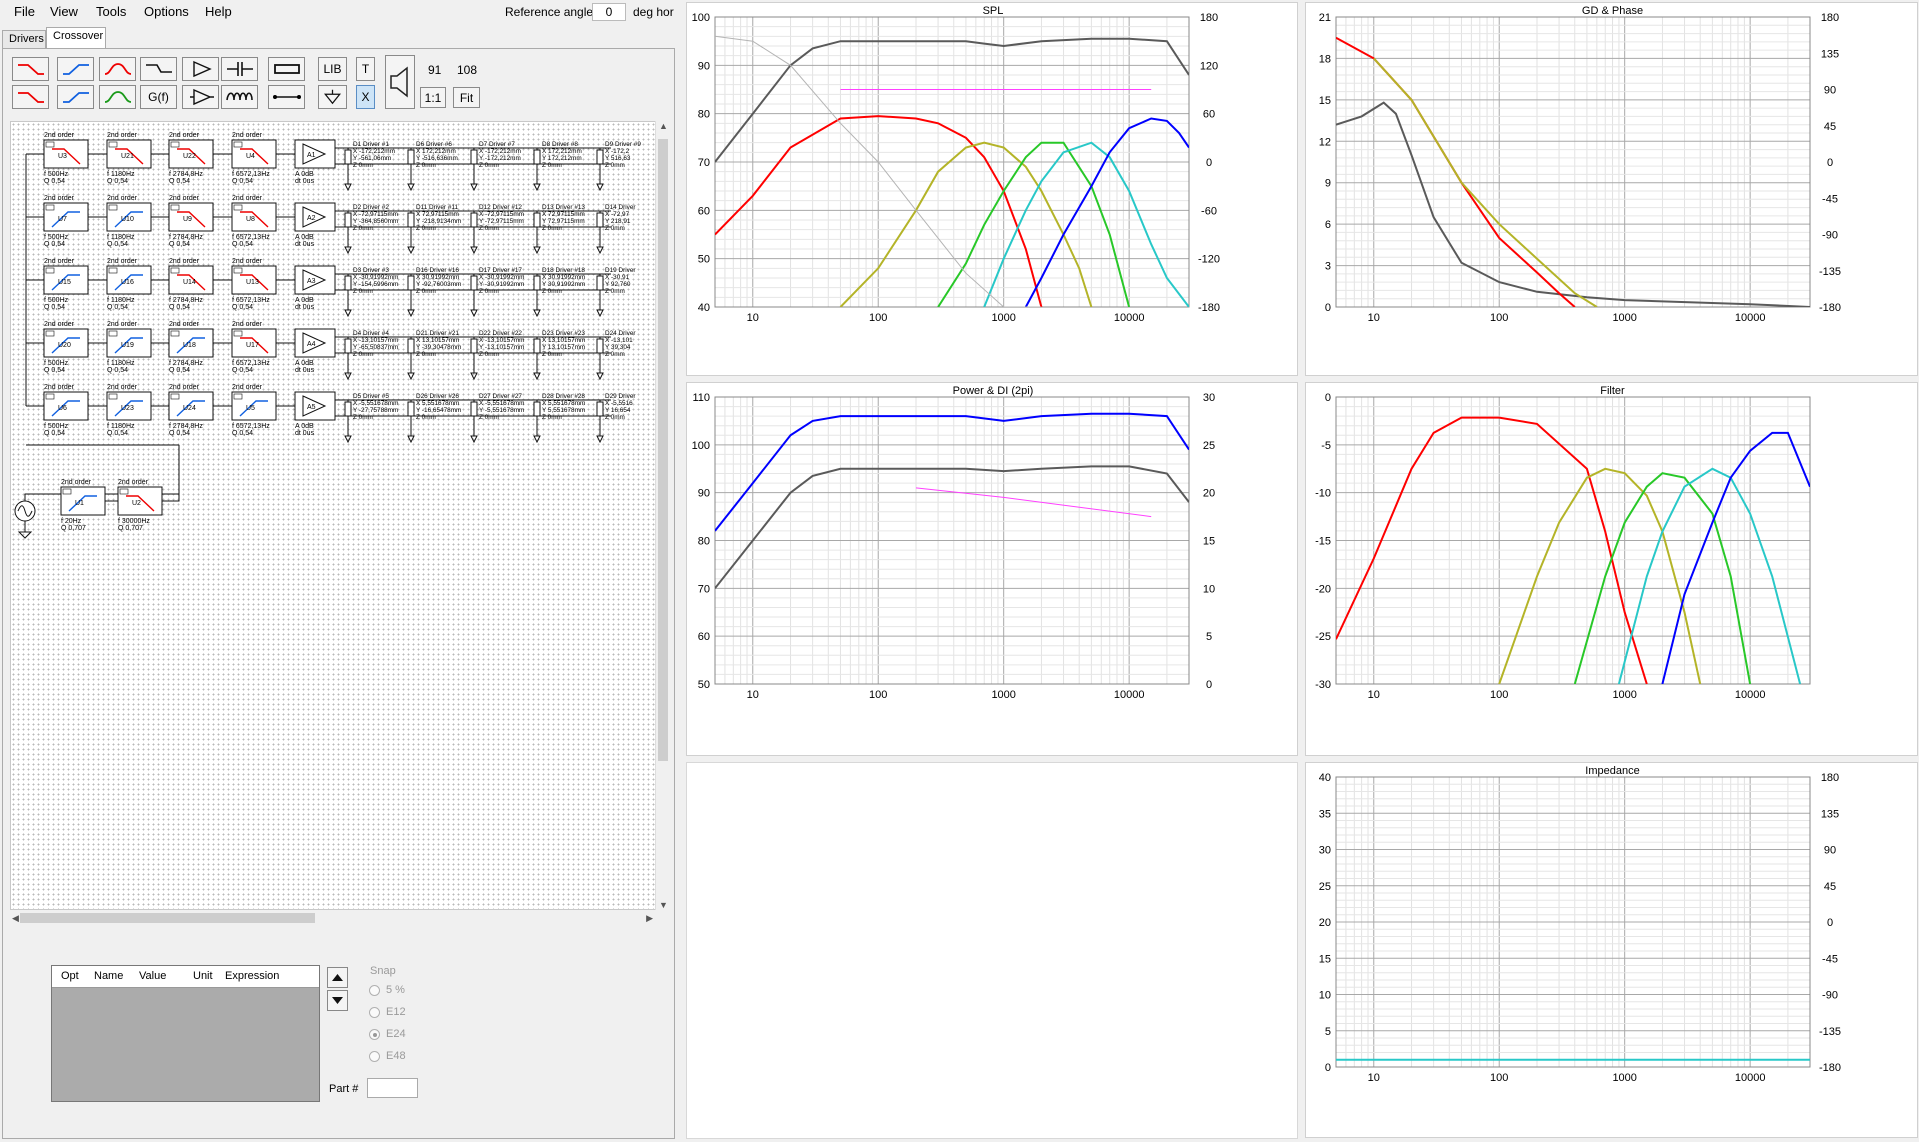  What do you see at coordinates (466, 97) in the screenshot?
I see `fit-button: Fit` at bounding box center [466, 97].